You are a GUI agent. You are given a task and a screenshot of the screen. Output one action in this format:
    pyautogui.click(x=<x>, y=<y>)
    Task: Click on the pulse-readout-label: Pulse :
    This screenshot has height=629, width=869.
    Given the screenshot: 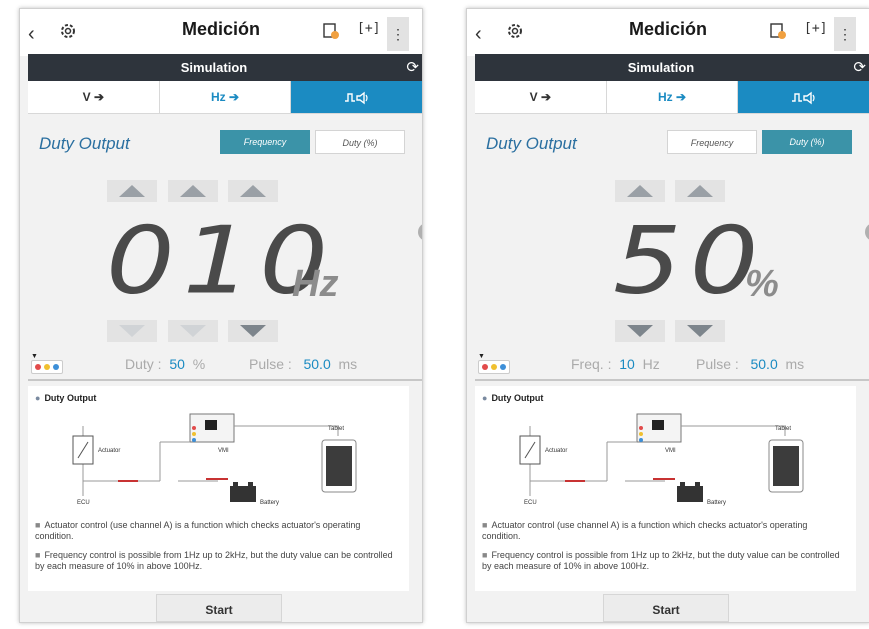 What is the action you would take?
    pyautogui.click(x=717, y=364)
    